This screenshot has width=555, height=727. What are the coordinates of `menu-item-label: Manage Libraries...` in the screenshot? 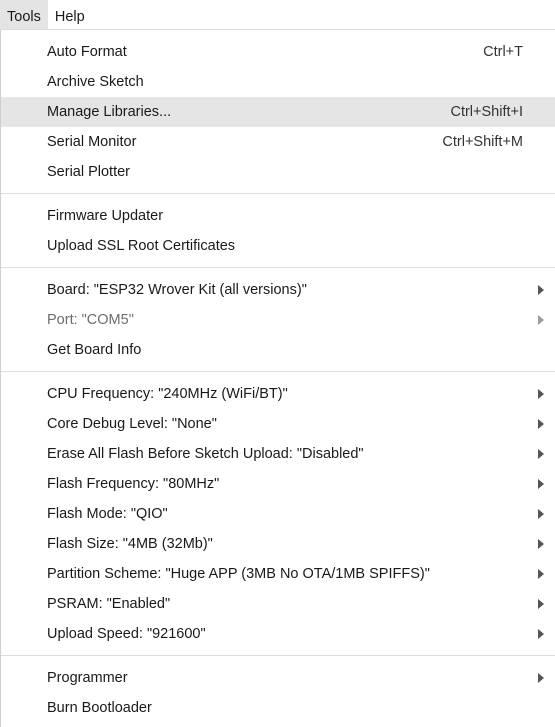 It's located at (109, 112).